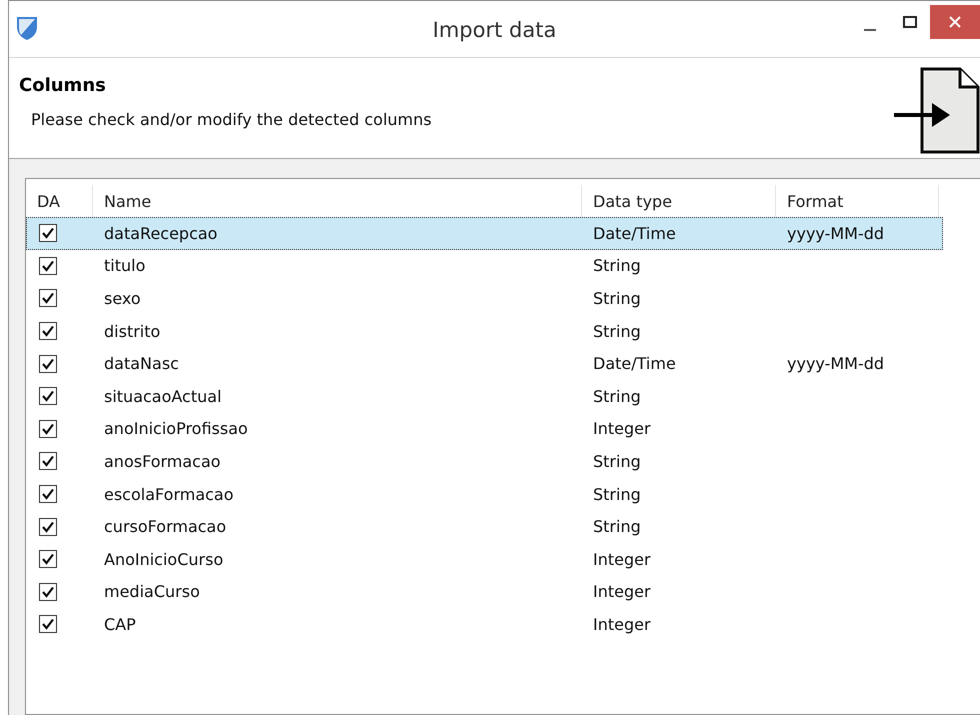 This screenshot has height=715, width=980. What do you see at coordinates (63, 85) in the screenshot?
I see `section-title: Columns` at bounding box center [63, 85].